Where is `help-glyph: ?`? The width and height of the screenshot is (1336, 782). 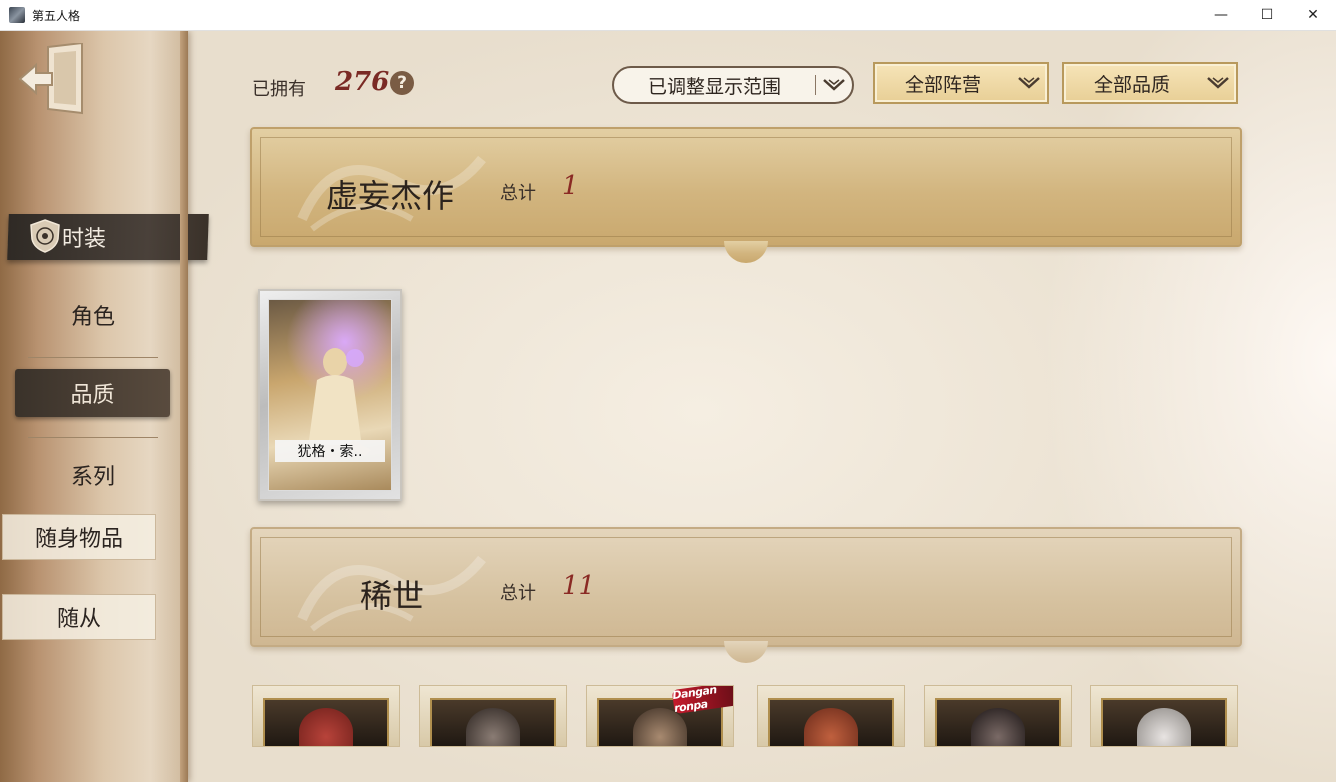
help-glyph: ? is located at coordinates (402, 83).